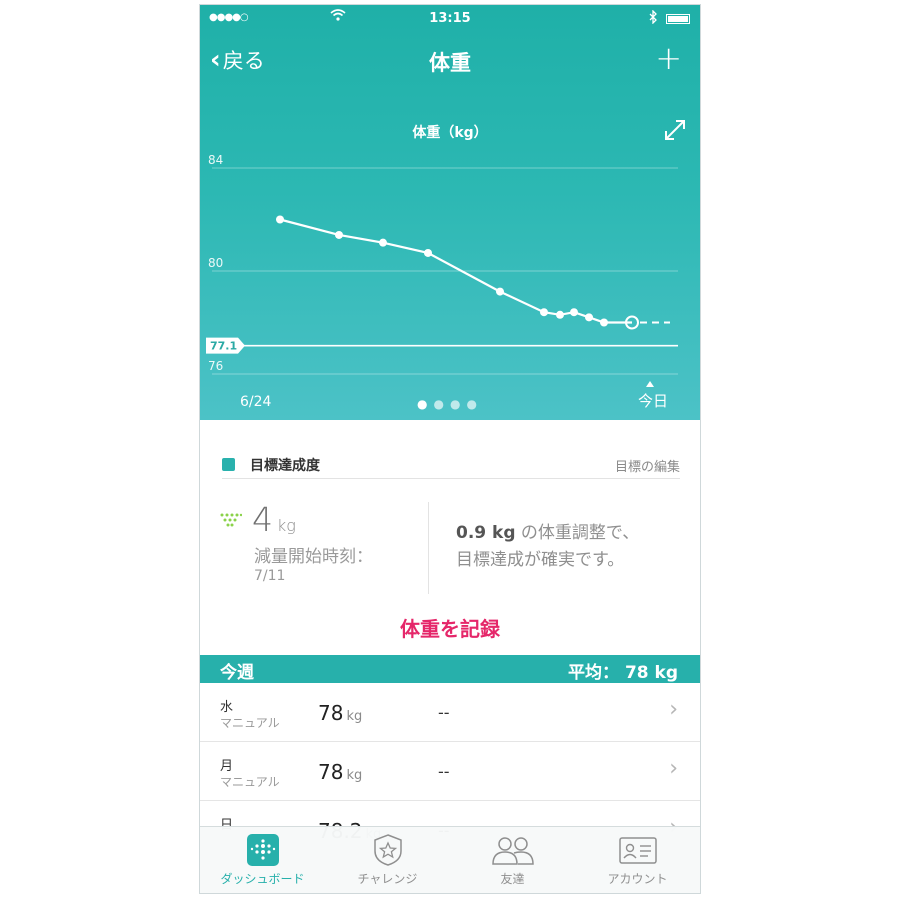 Image resolution: width=900 pixels, height=900 pixels. I want to click on y-tick-label: 80, so click(215, 263).